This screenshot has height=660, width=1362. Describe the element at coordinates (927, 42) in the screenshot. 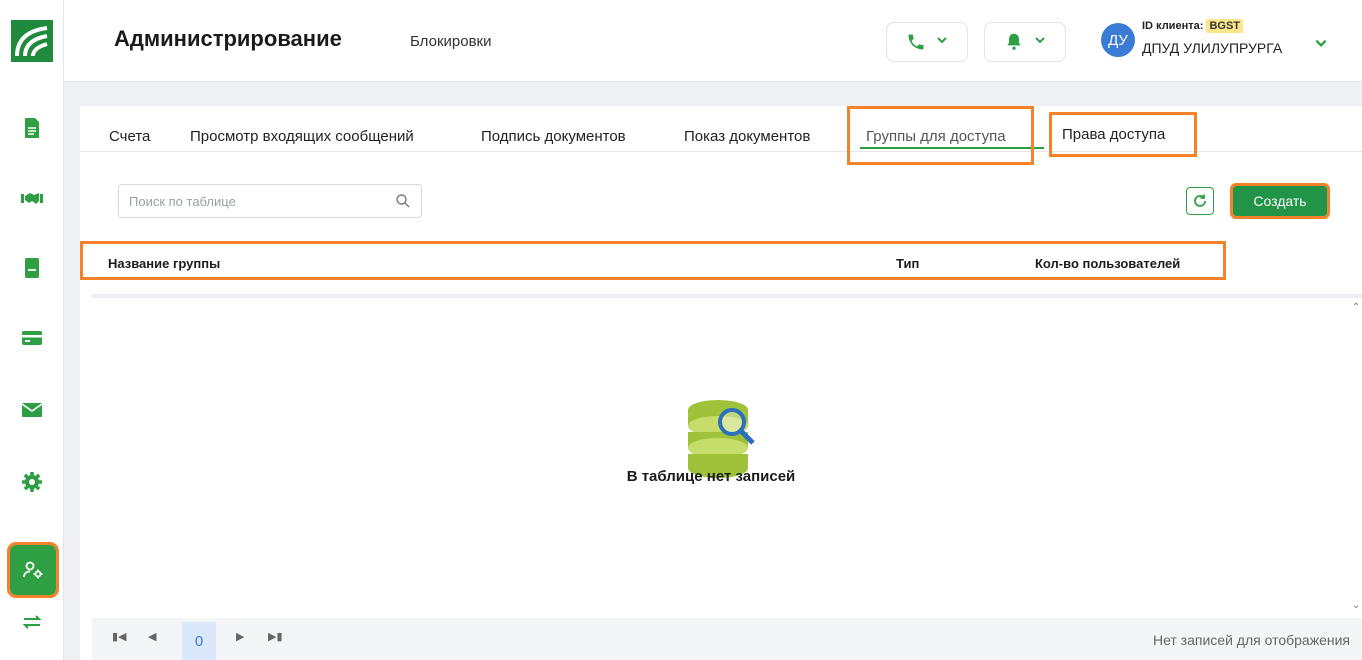

I see `phone-button` at that location.